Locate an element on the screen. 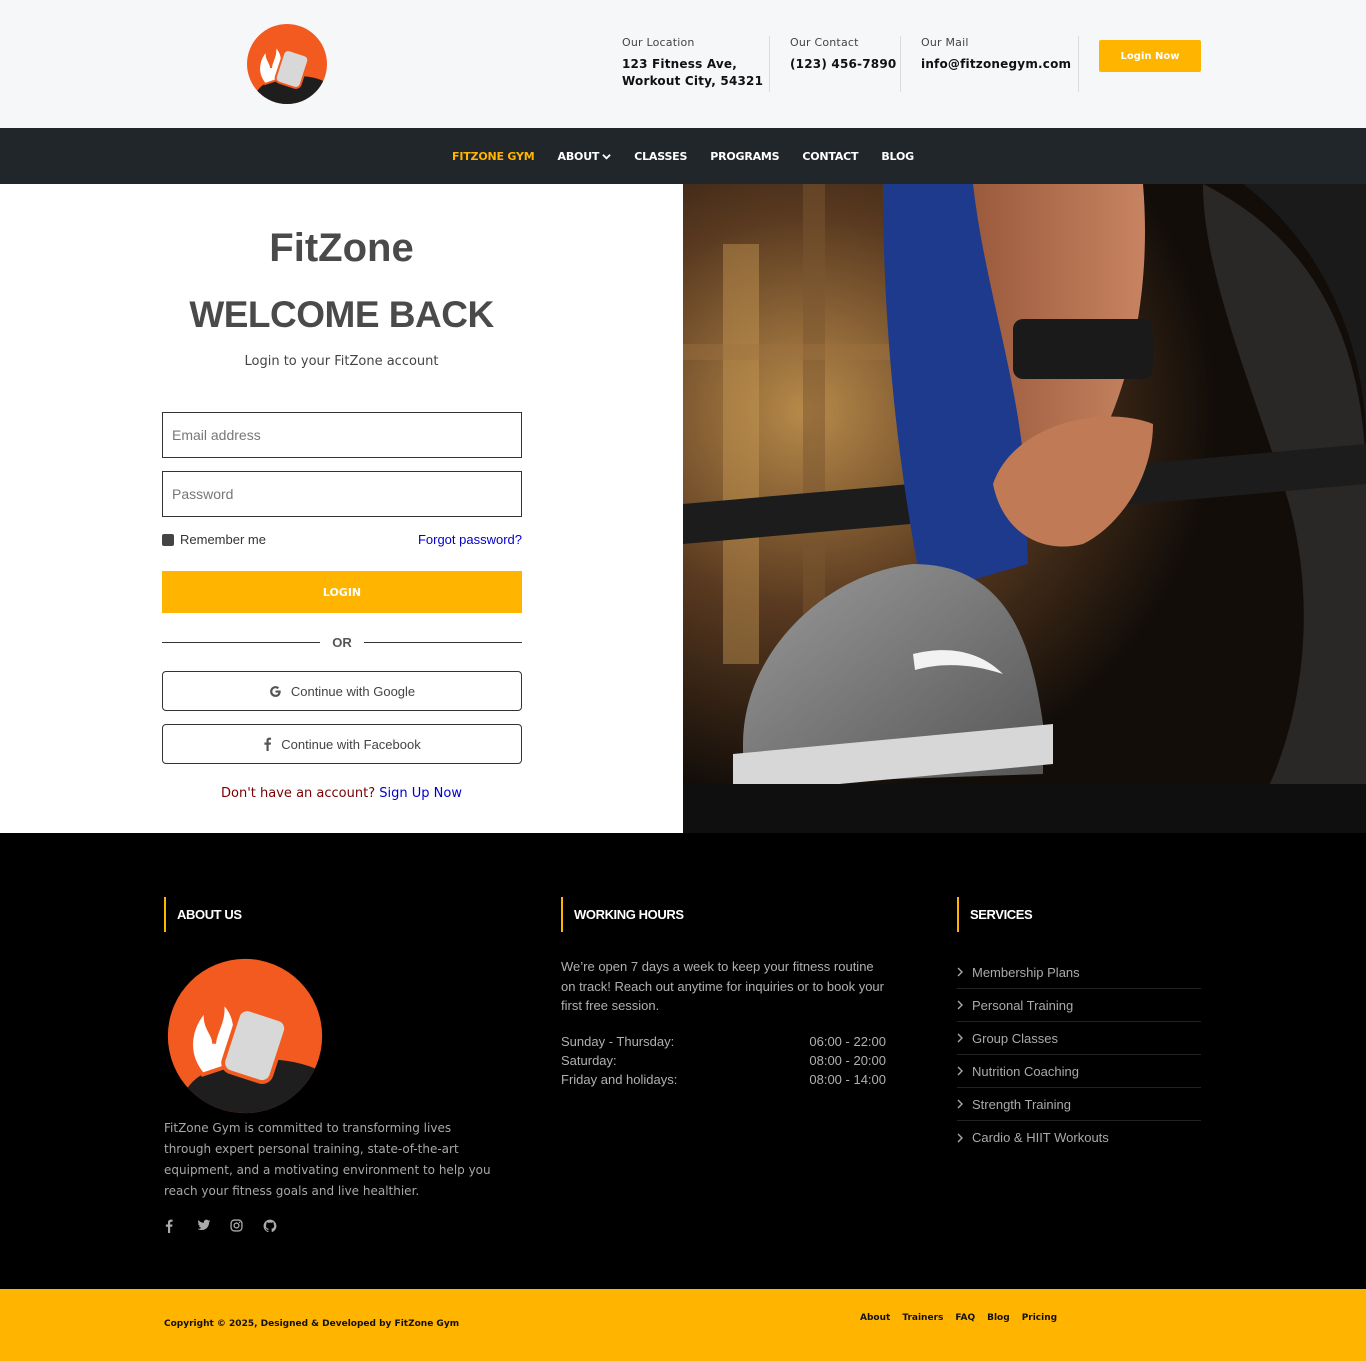 The height and width of the screenshot is (1361, 1366). nav-item-fitzone-gym: FITZONE GYM is located at coordinates (493, 156).